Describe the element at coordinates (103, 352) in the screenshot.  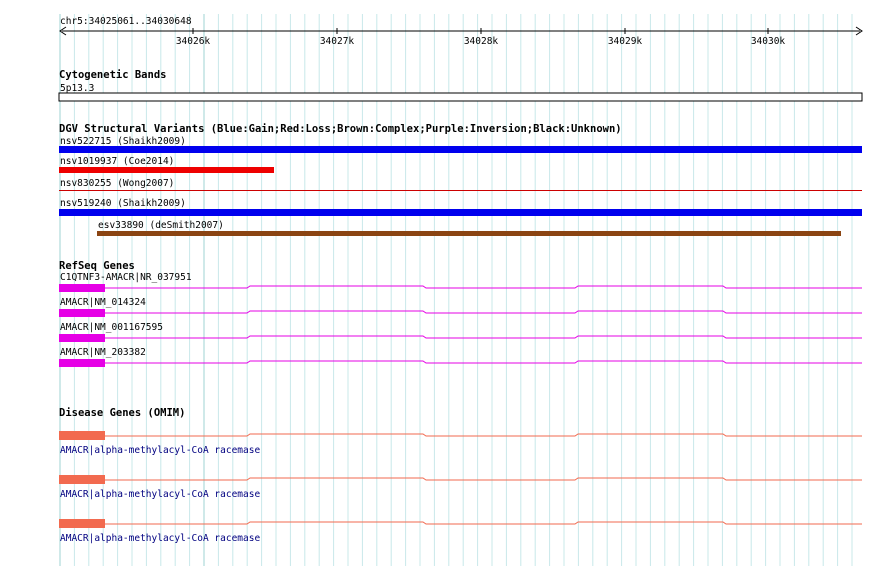
I see `refseq-gene-label: AMACR|NM_203382` at that location.